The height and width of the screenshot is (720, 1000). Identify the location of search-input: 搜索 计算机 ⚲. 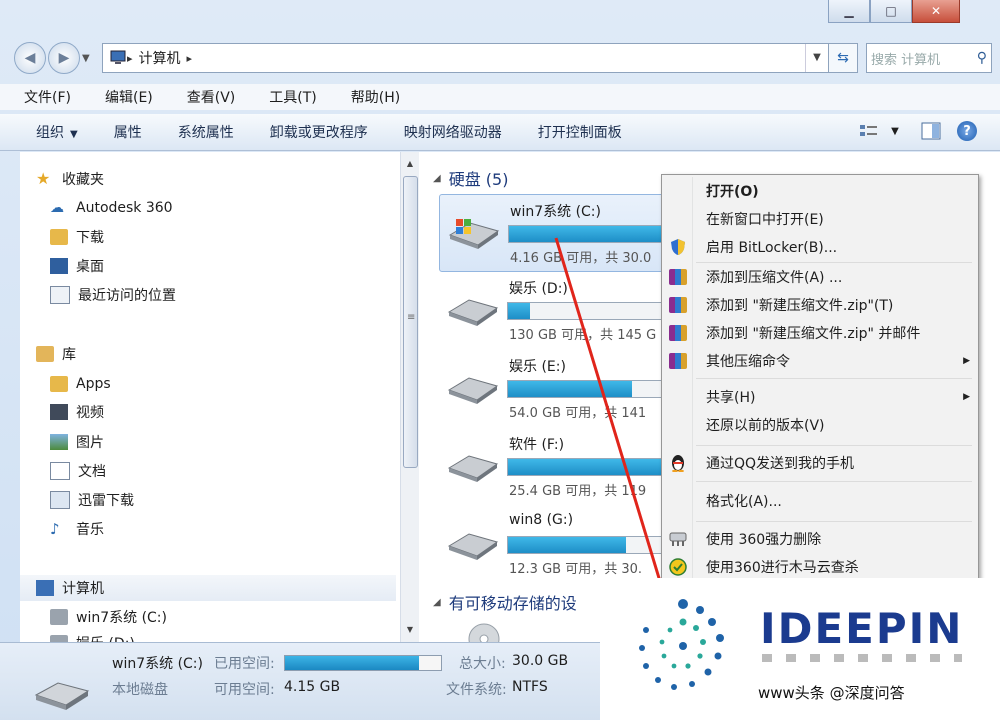
(929, 58).